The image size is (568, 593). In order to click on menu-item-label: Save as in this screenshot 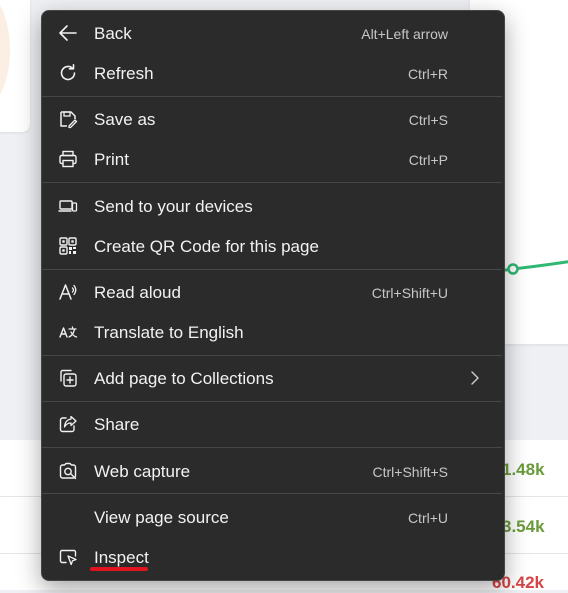, I will do `click(125, 119)`.